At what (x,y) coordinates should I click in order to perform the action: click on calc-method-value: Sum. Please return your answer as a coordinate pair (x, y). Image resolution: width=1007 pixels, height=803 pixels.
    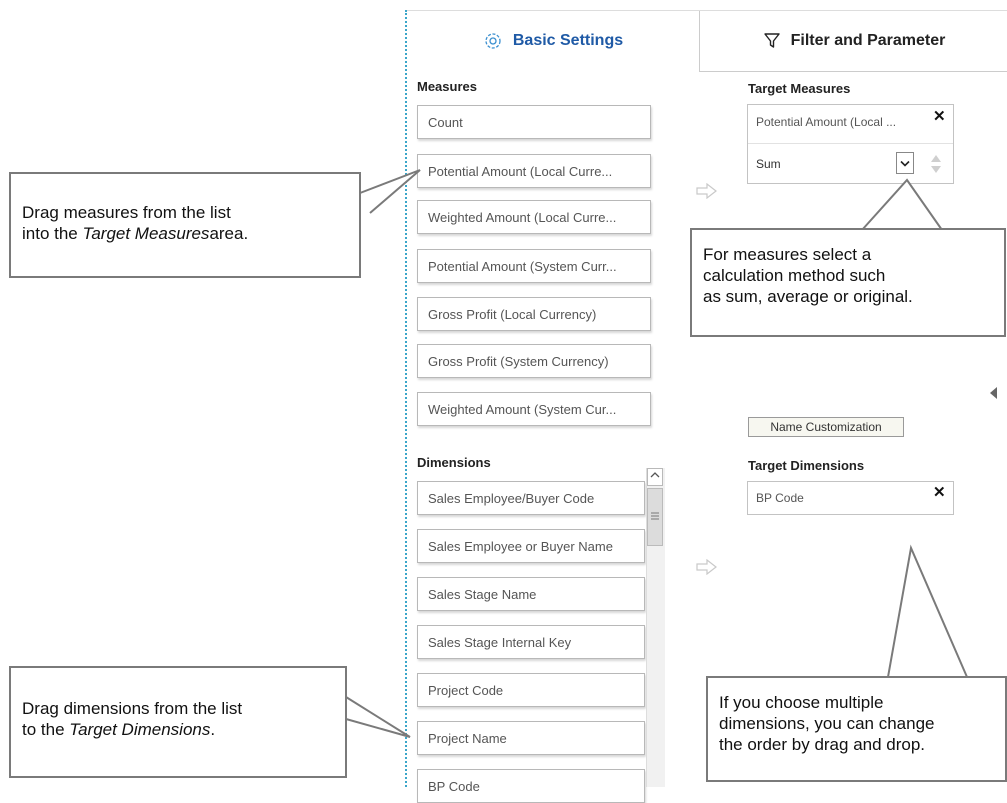
    Looking at the image, I should click on (768, 164).